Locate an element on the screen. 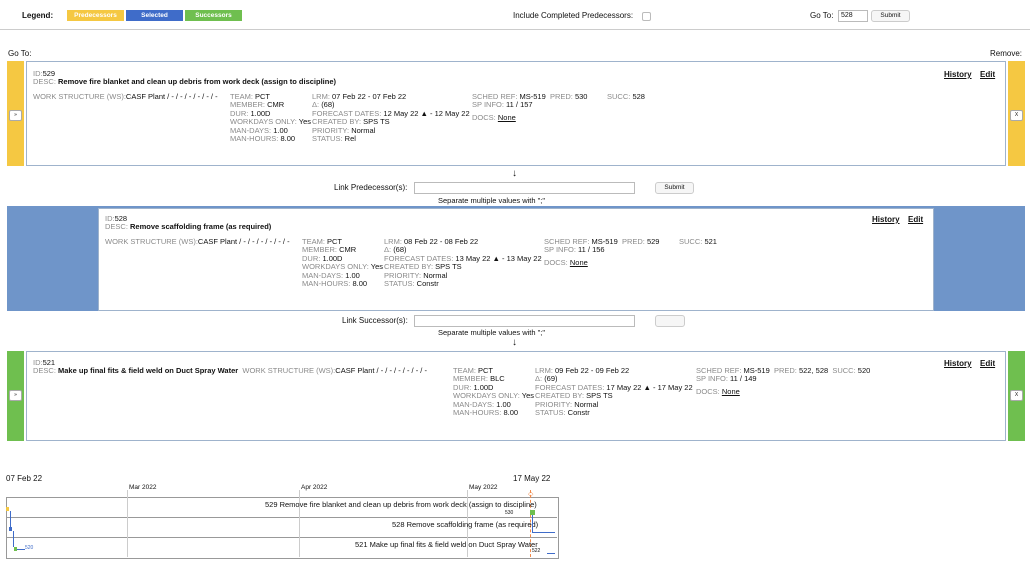 The width and height of the screenshot is (1030, 567). task-desc: Remove scaffolding frame (as required) is located at coordinates (201, 226).